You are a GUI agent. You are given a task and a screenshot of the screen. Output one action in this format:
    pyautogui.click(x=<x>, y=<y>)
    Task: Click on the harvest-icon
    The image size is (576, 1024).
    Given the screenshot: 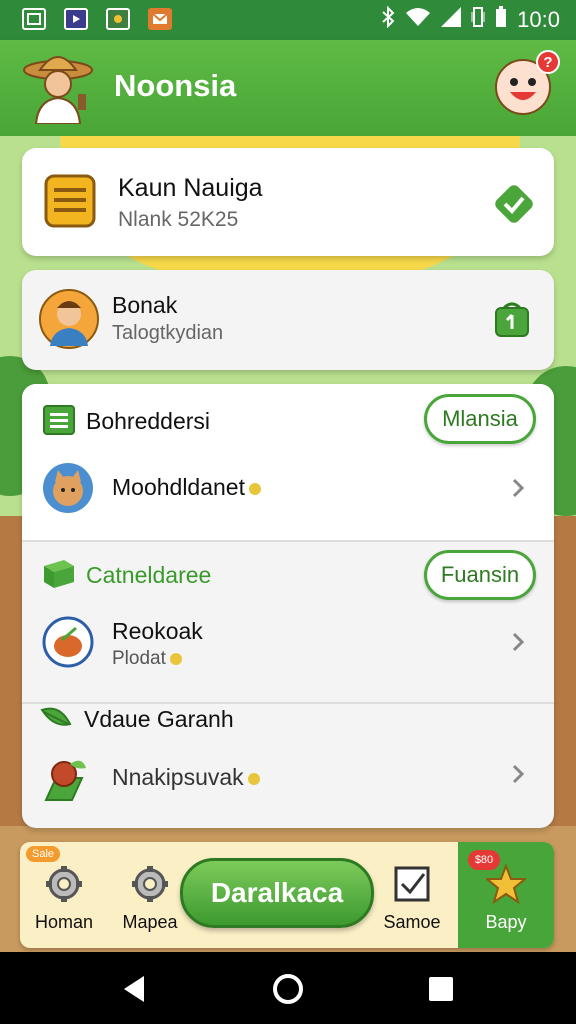 What is the action you would take?
    pyautogui.click(x=65, y=780)
    